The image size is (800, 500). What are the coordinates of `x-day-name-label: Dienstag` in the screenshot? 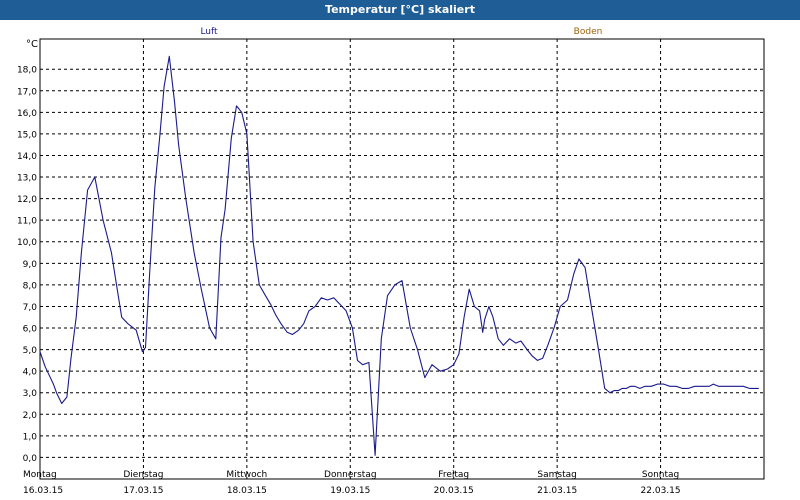 It's located at (143, 475).